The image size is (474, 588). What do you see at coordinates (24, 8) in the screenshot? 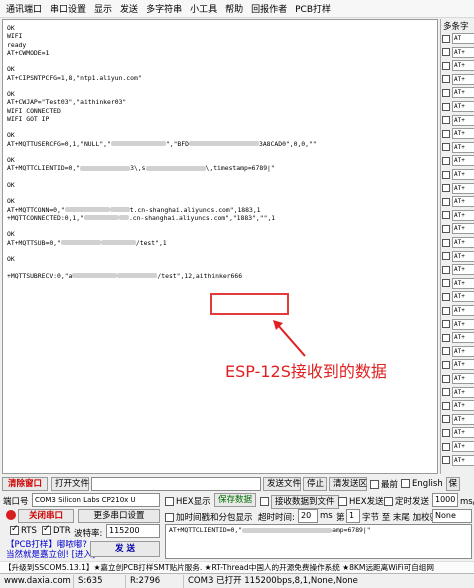
I see `menu-item: 通讯端口` at bounding box center [24, 8].